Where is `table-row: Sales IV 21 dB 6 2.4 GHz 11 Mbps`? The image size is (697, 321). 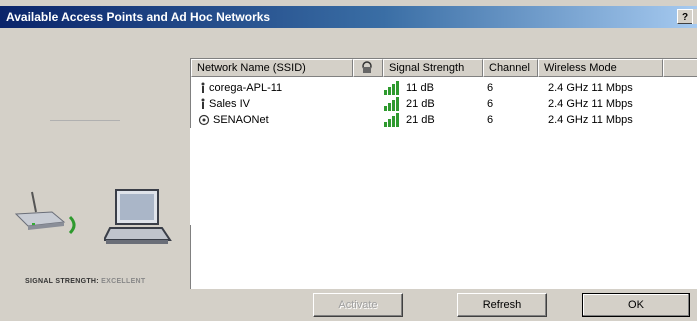
table-row: Sales IV 21 dB 6 2.4 GHz 11 Mbps is located at coordinates (444, 104).